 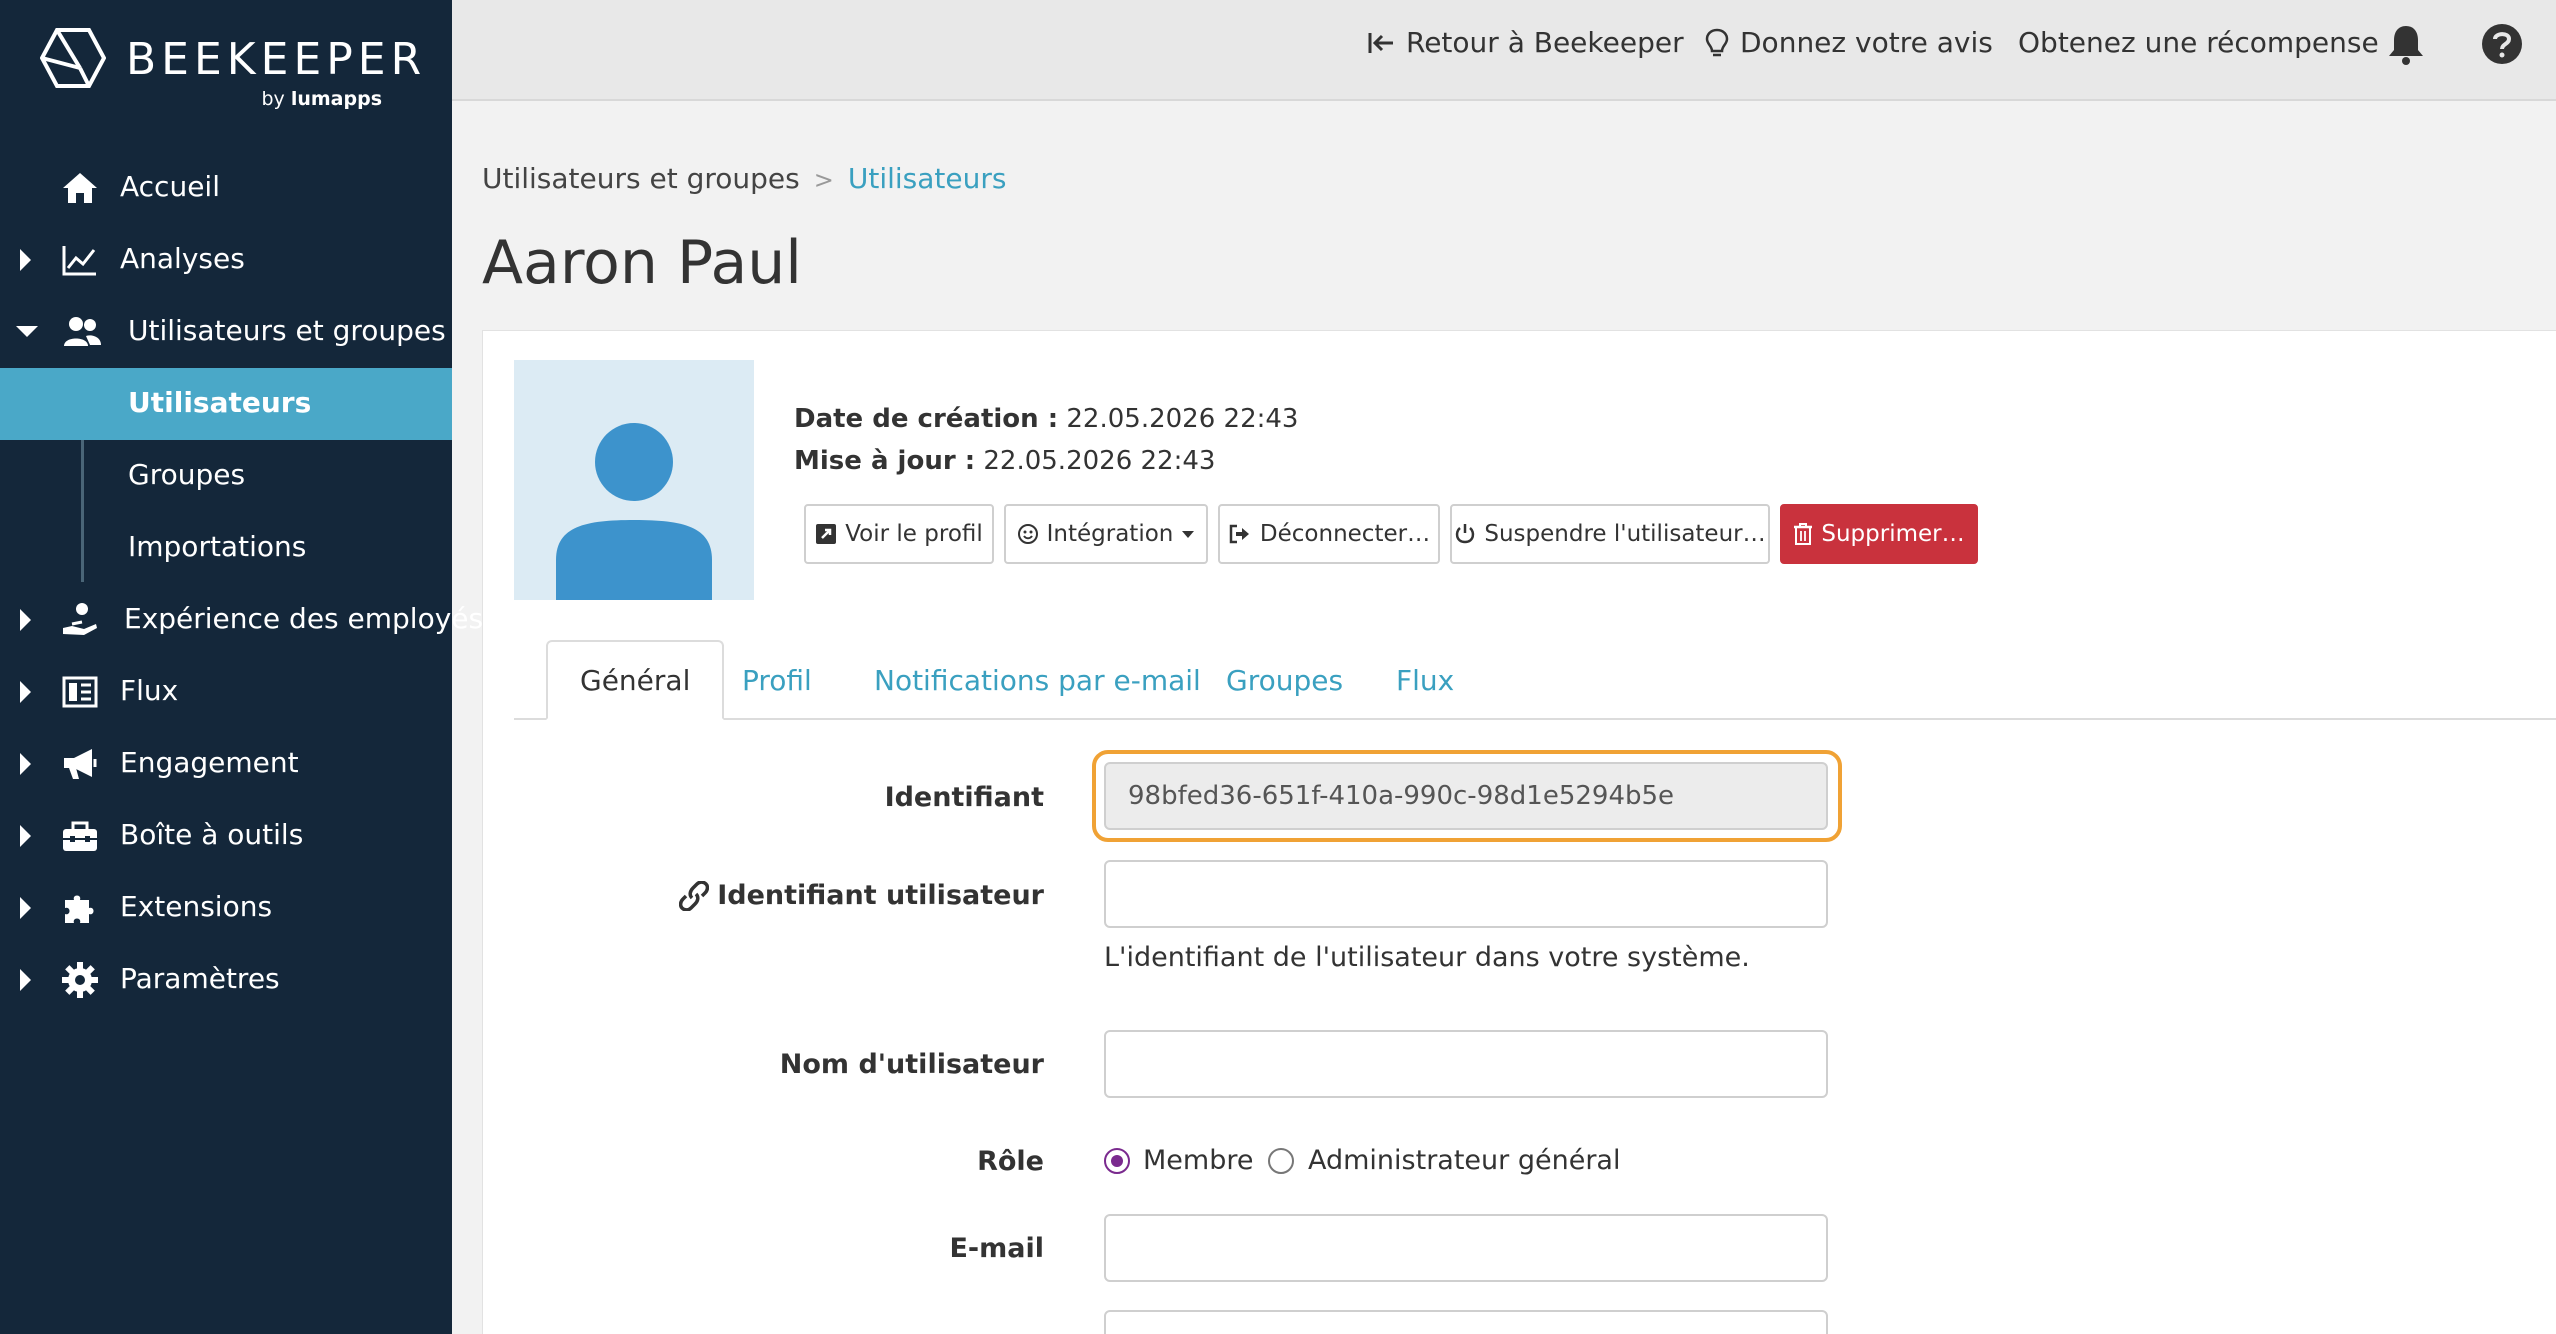 What do you see at coordinates (212, 834) in the screenshot?
I see `sidebar-item-label: Boîte à outils` at bounding box center [212, 834].